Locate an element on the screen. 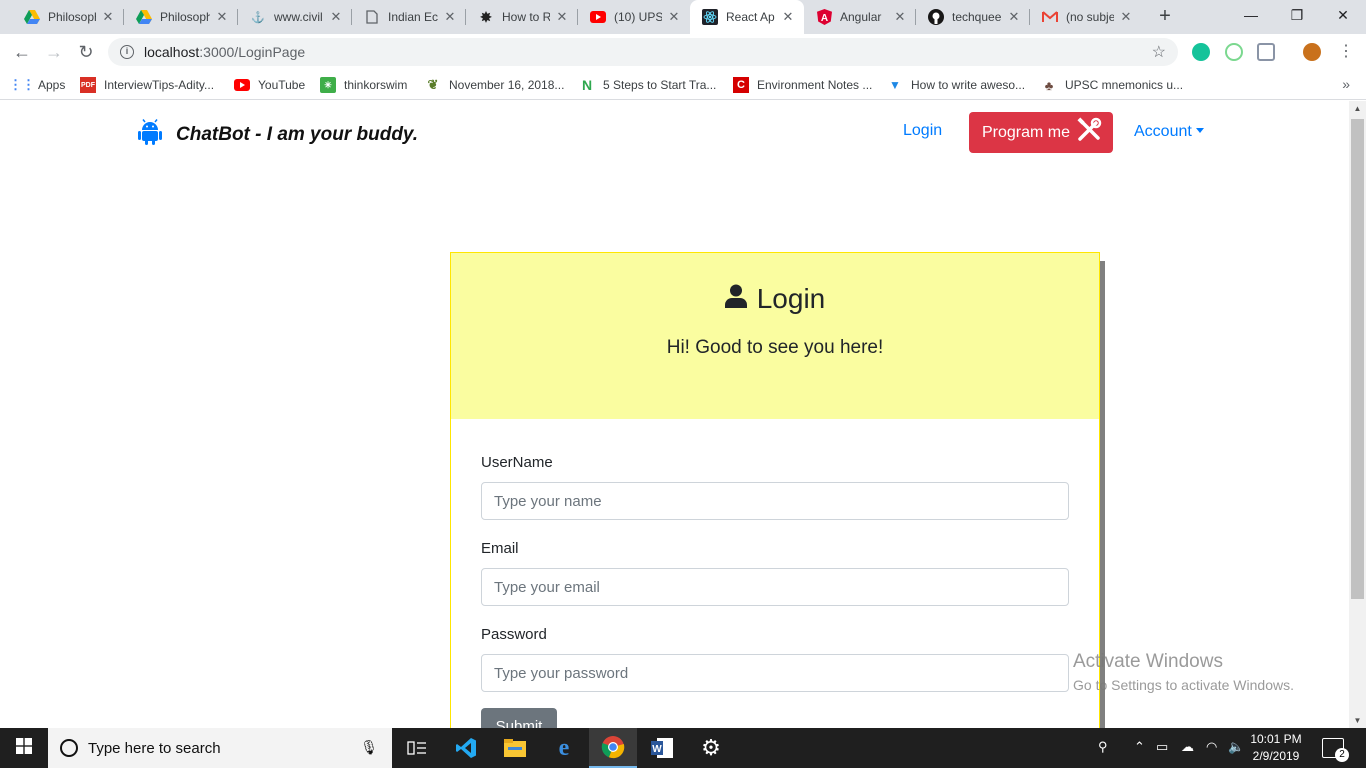 The image size is (1366, 768). submit-button: Submit is located at coordinates (519, 718).